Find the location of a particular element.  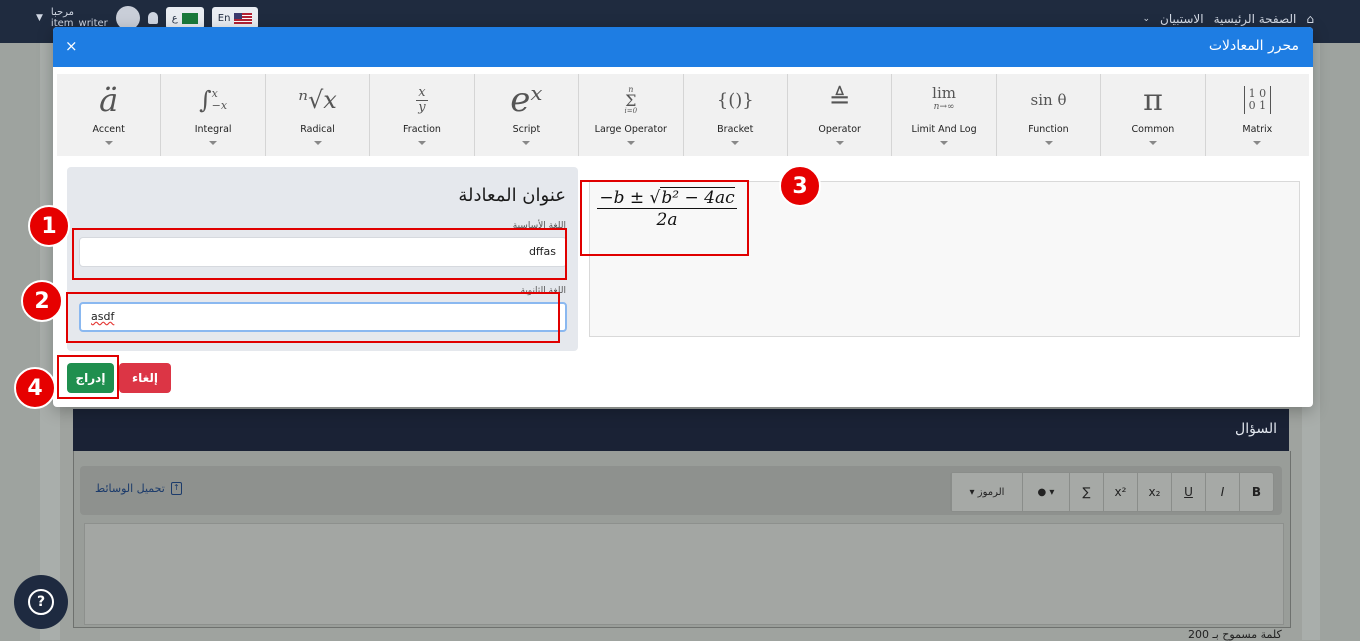

close-icon: × is located at coordinates (71, 46).